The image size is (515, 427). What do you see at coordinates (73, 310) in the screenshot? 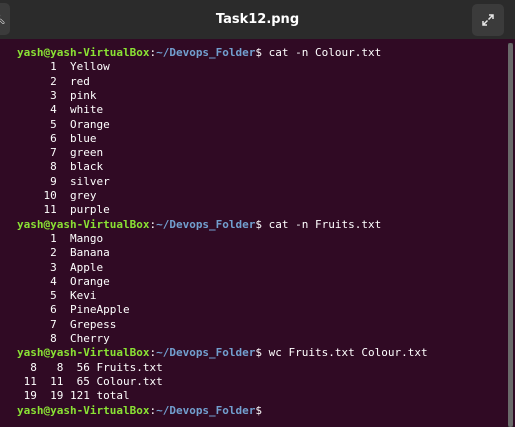
I see `output-line: 6 PineApple` at bounding box center [73, 310].